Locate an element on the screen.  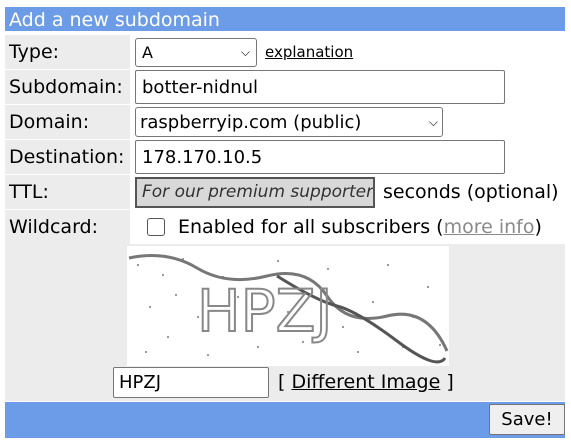
destination-input: 178.170.10.5 is located at coordinates (320, 157).